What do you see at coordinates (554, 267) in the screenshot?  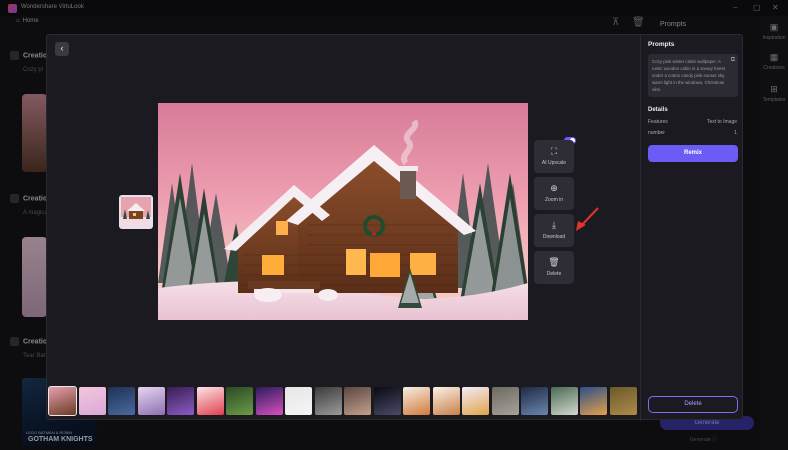 I see `delete-image-button: 🗑 Delete` at bounding box center [554, 267].